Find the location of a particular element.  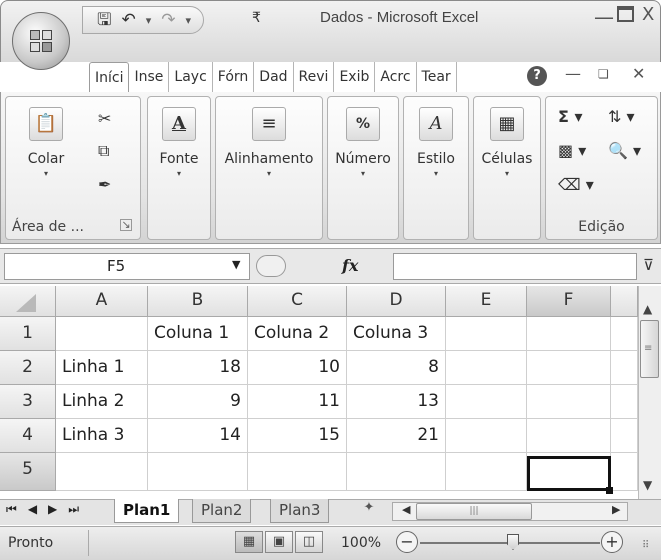

find-select-icon: 🔍 ▾ is located at coordinates (624, 150).